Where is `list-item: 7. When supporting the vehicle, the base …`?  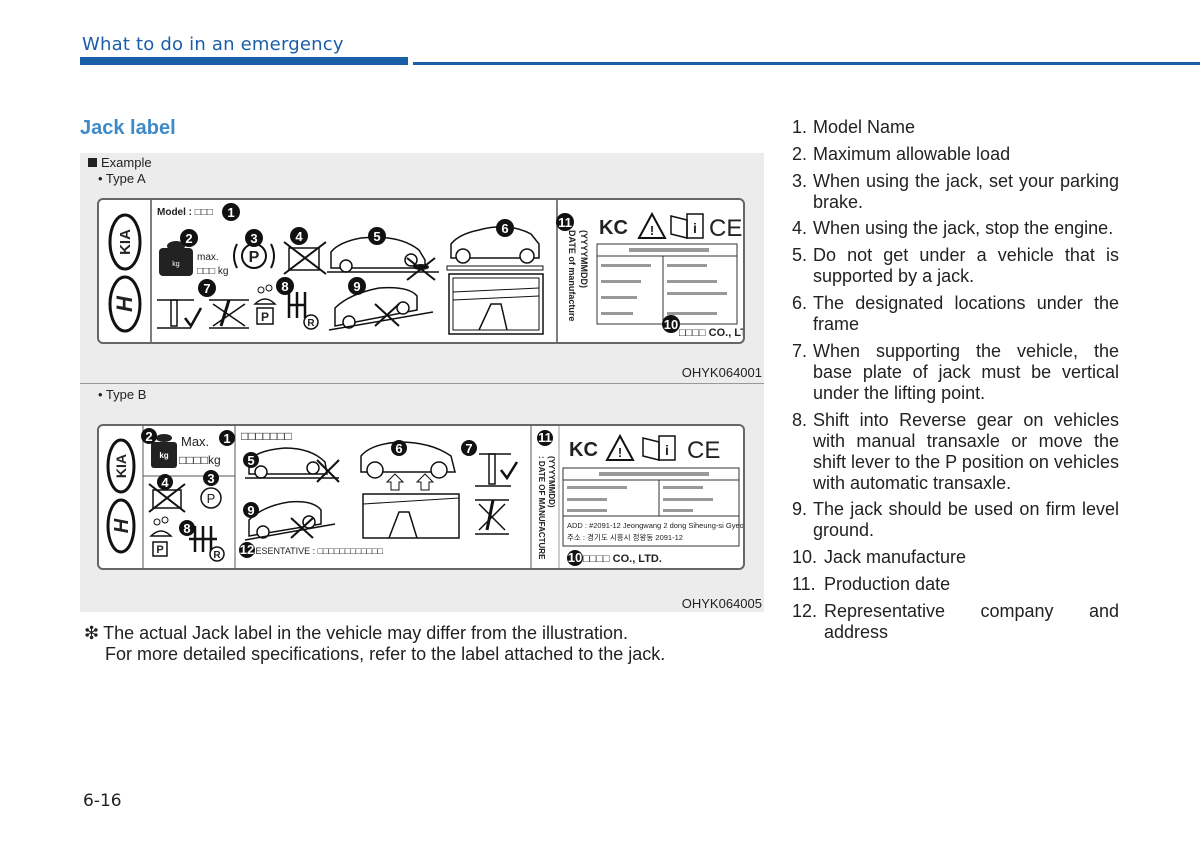
list-item: 7. When supporting the vehicle, the base … is located at coordinates (955, 371).